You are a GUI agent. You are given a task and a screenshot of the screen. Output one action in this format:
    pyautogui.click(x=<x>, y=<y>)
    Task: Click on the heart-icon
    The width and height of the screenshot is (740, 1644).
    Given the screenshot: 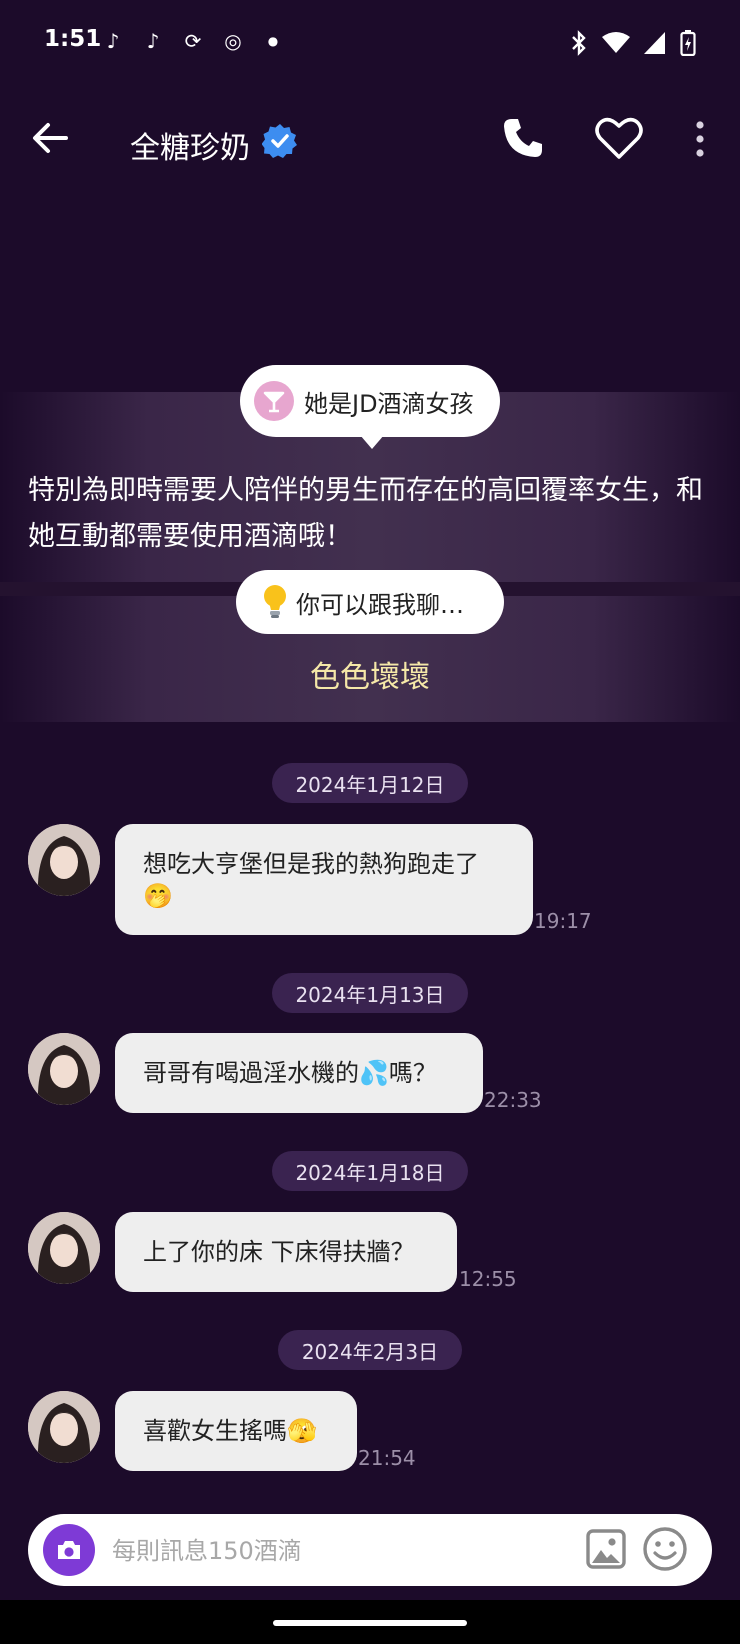 What is the action you would take?
    pyautogui.click(x=619, y=138)
    